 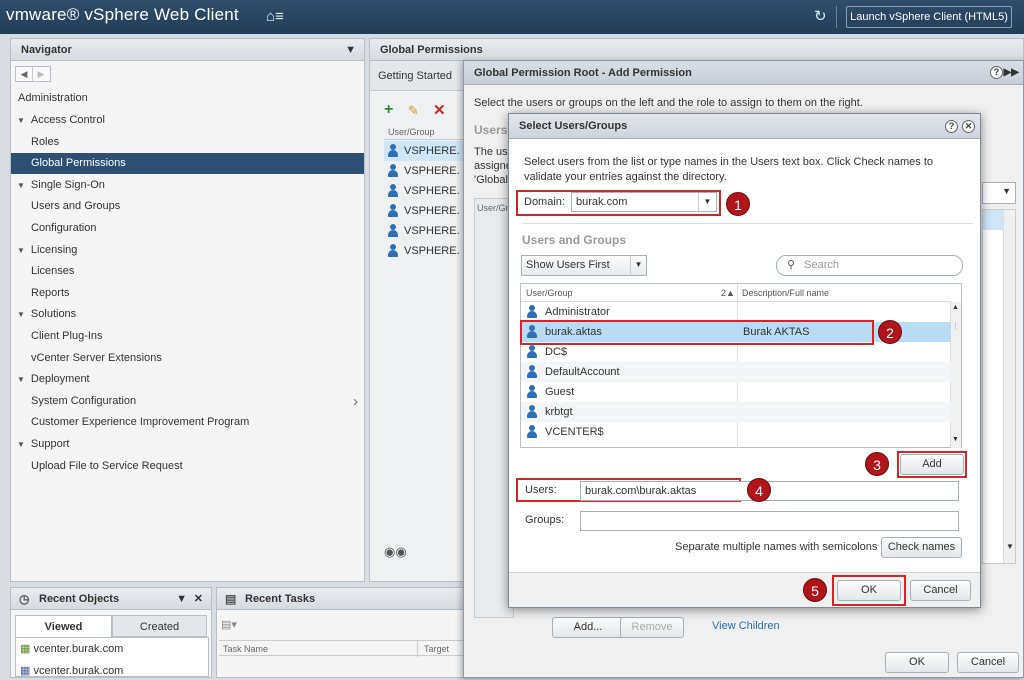 I want to click on column-user-group: User/Group, so click(x=549, y=293).